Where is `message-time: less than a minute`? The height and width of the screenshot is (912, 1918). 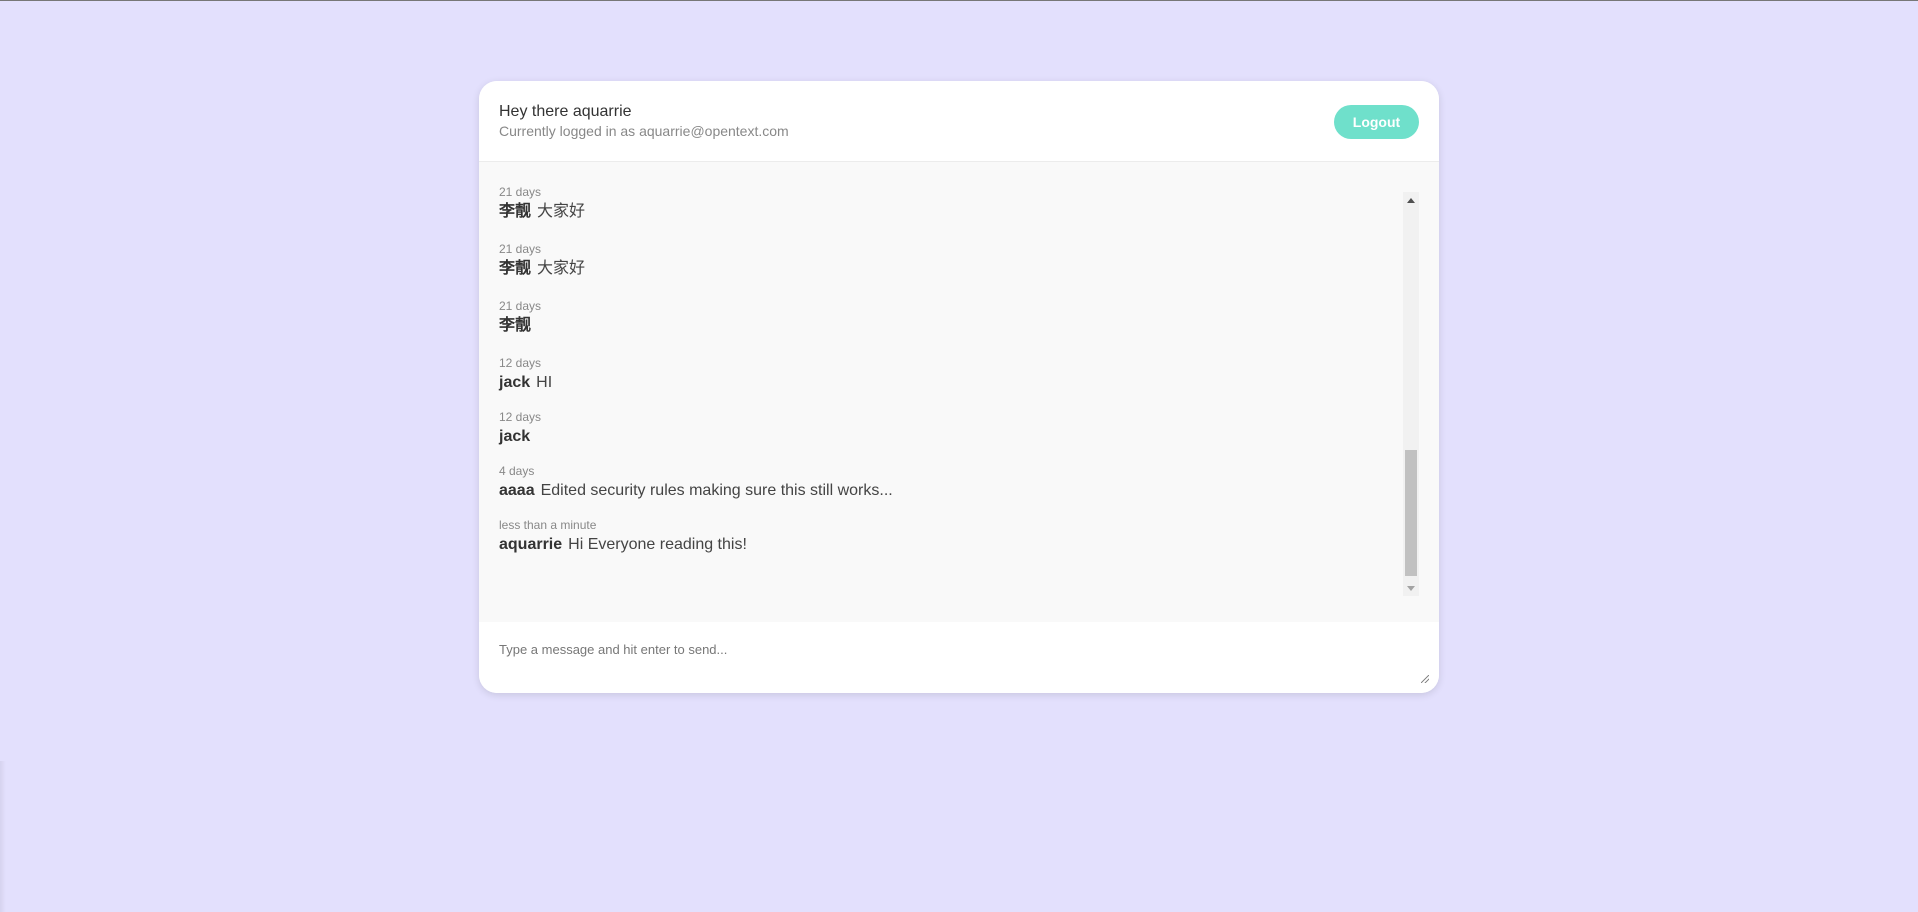
message-time: less than a minute is located at coordinates (548, 525).